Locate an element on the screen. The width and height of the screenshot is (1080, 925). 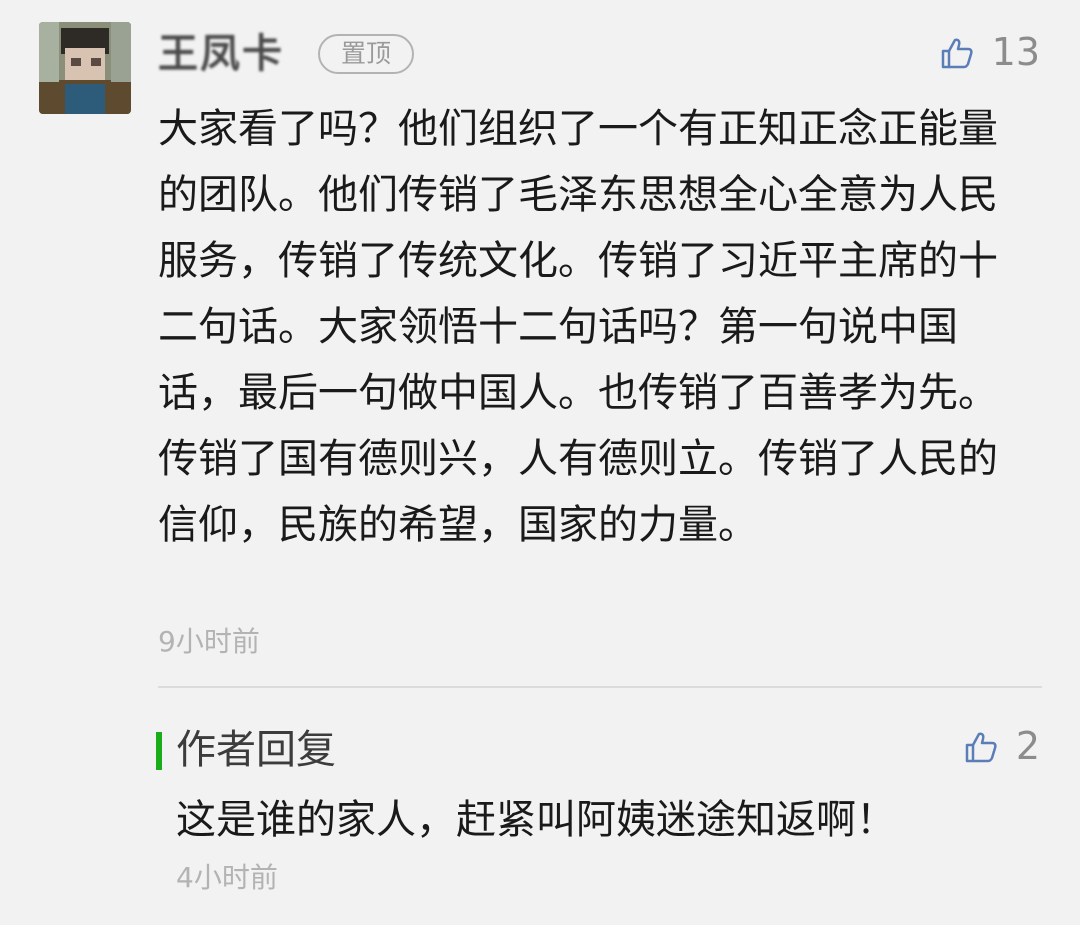
reply-like-count: 2 is located at coordinates (1027, 746).